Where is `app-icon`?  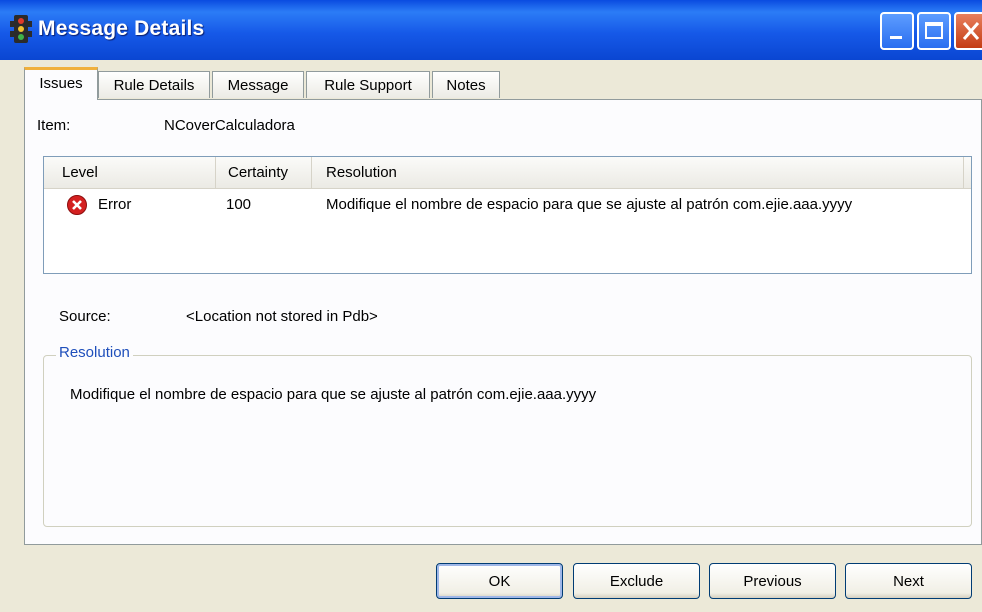
app-icon is located at coordinates (21, 29).